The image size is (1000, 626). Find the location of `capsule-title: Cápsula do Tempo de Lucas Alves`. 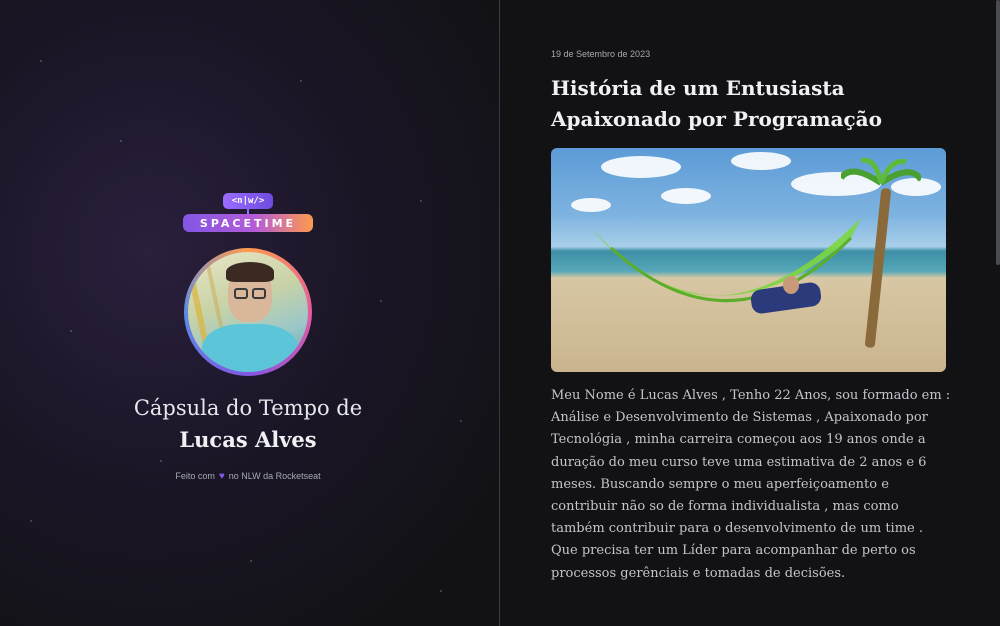

capsule-title: Cápsula do Tempo de Lucas Alves is located at coordinates (248, 424).